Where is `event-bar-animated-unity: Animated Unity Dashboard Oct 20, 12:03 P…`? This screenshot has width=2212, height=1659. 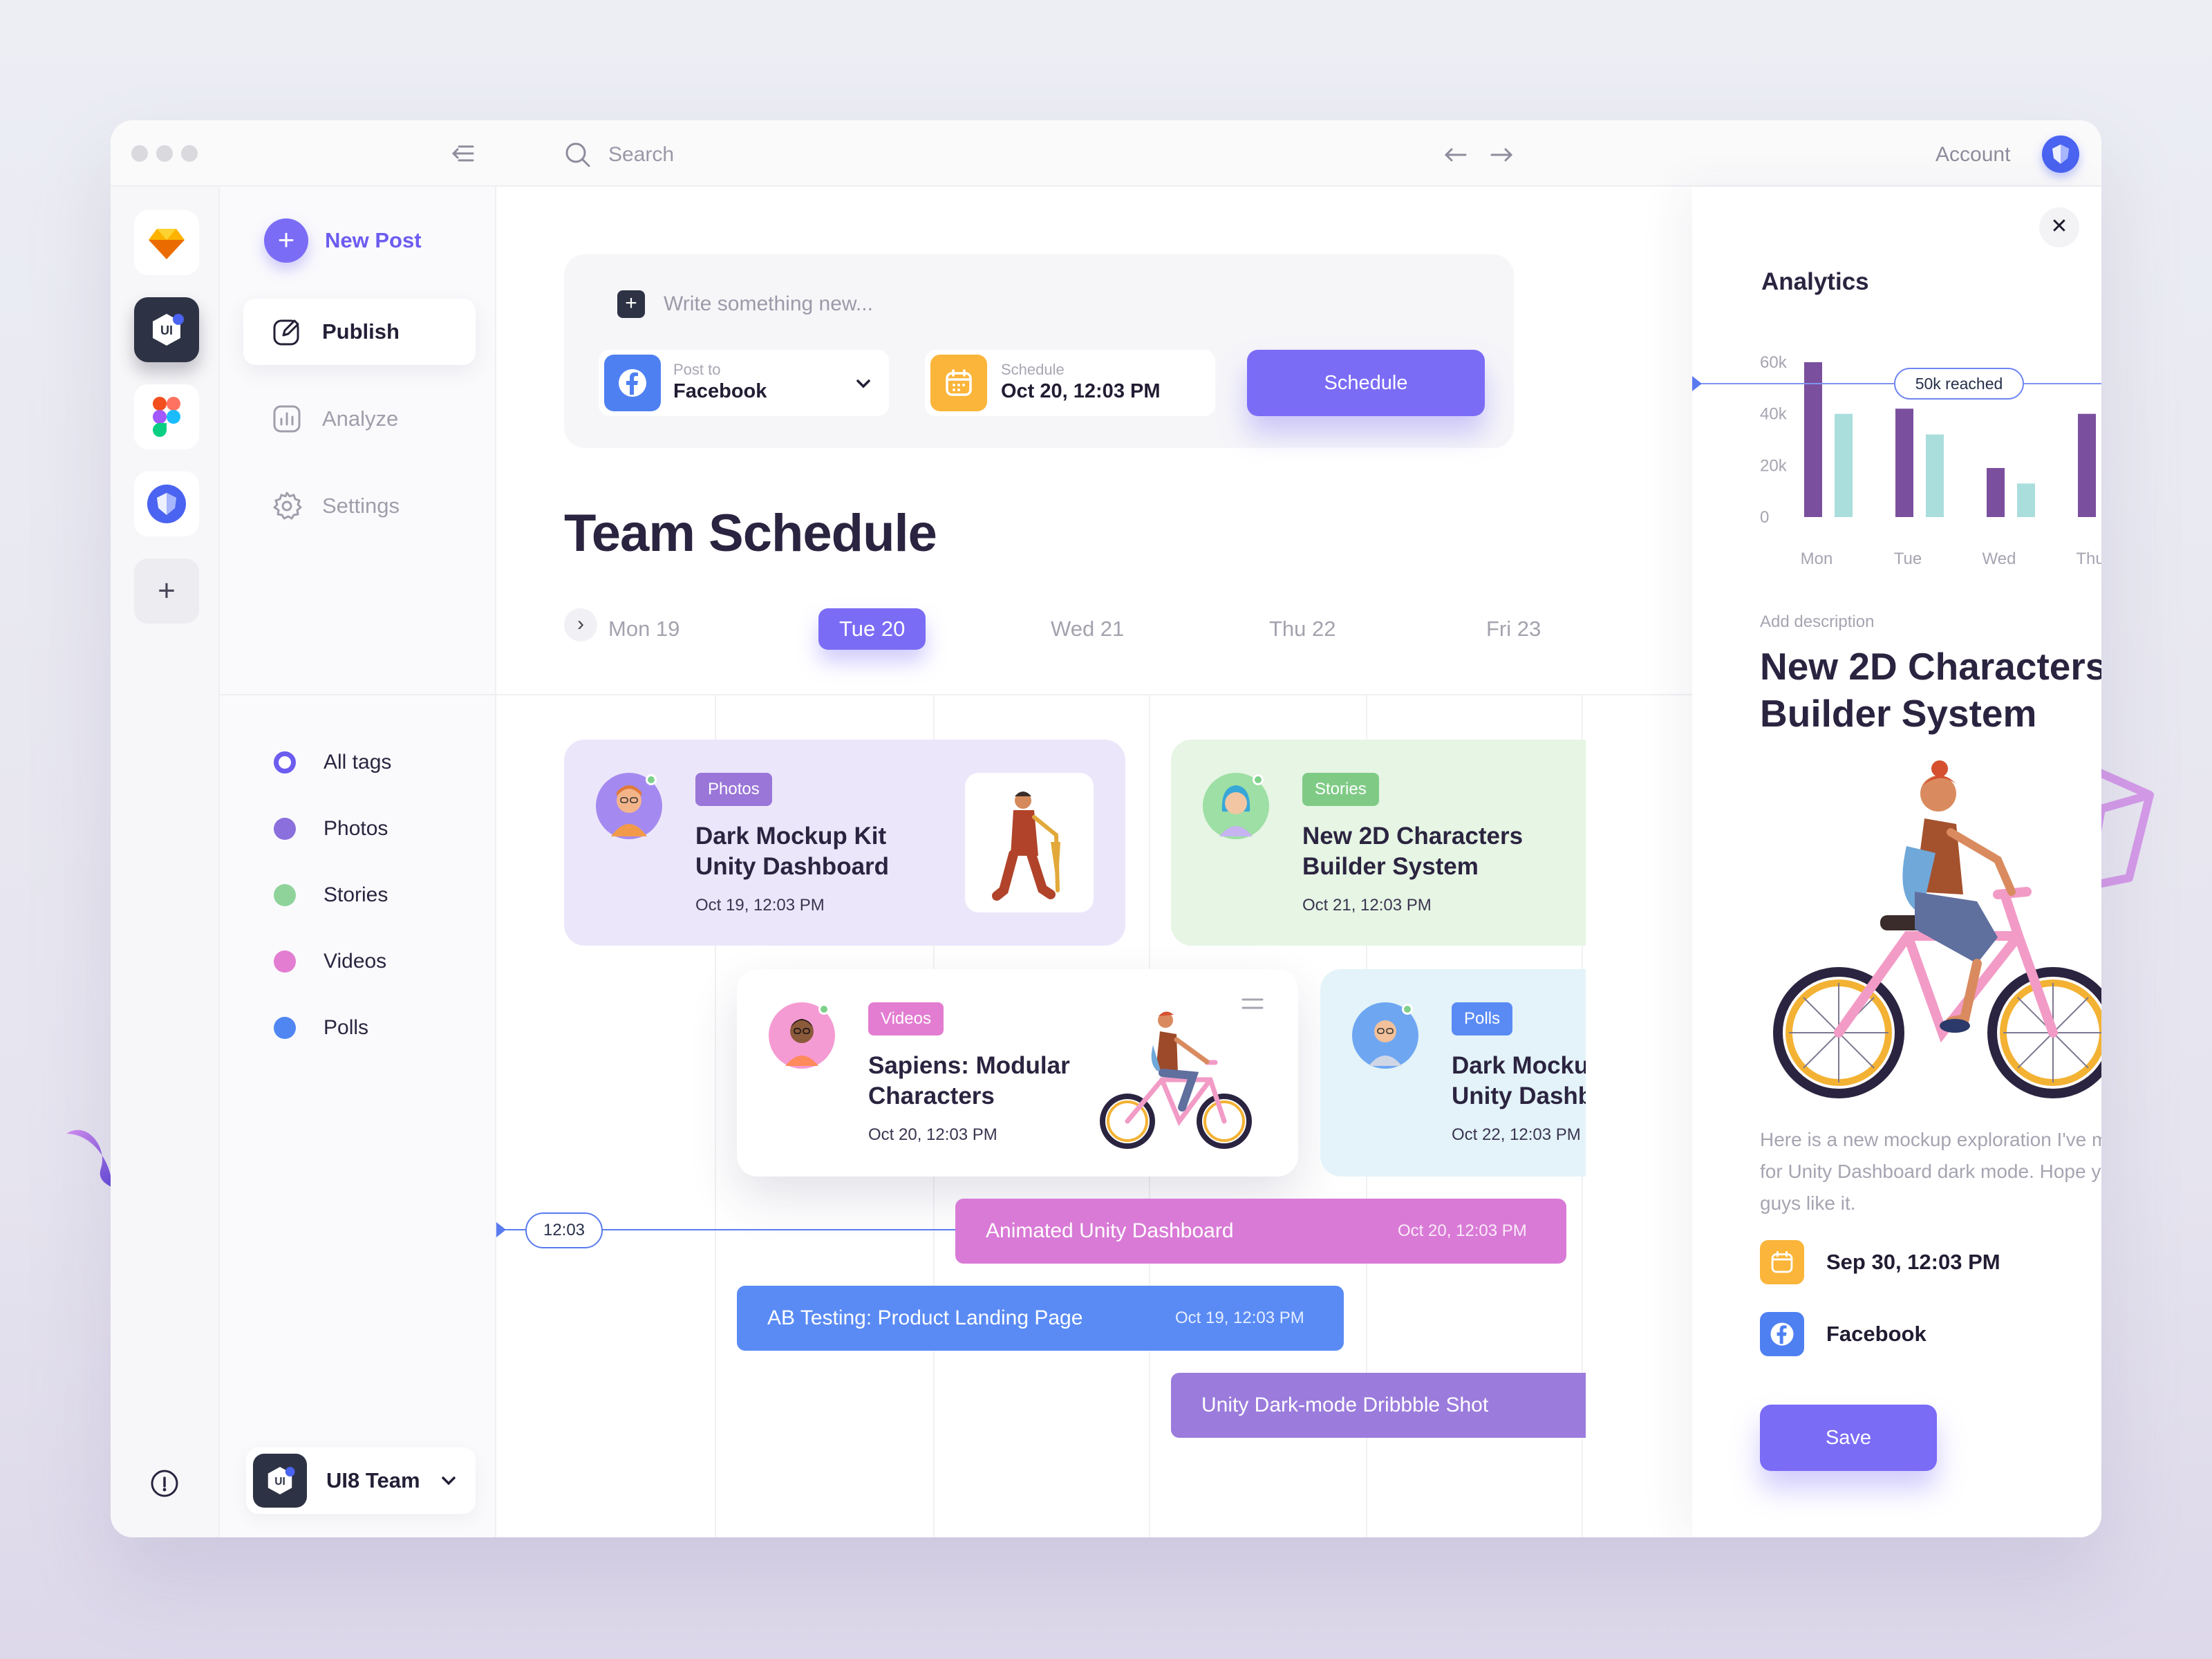 event-bar-animated-unity: Animated Unity Dashboard Oct 20, 12:03 P… is located at coordinates (1260, 1231).